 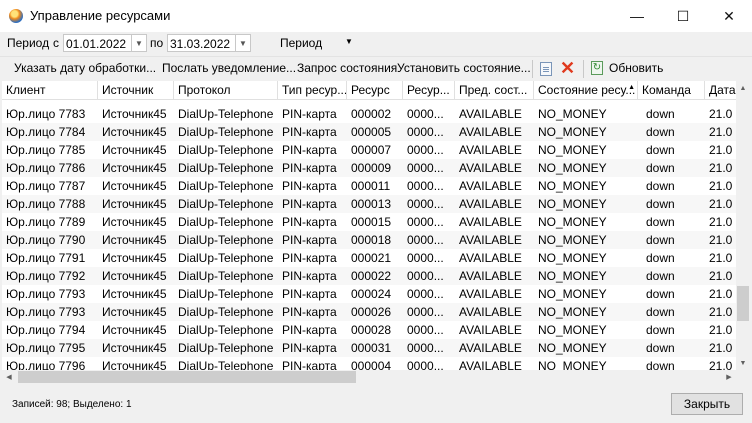 What do you see at coordinates (46, 240) in the screenshot?
I see `cell-client: Юр.лицо 7790` at bounding box center [46, 240].